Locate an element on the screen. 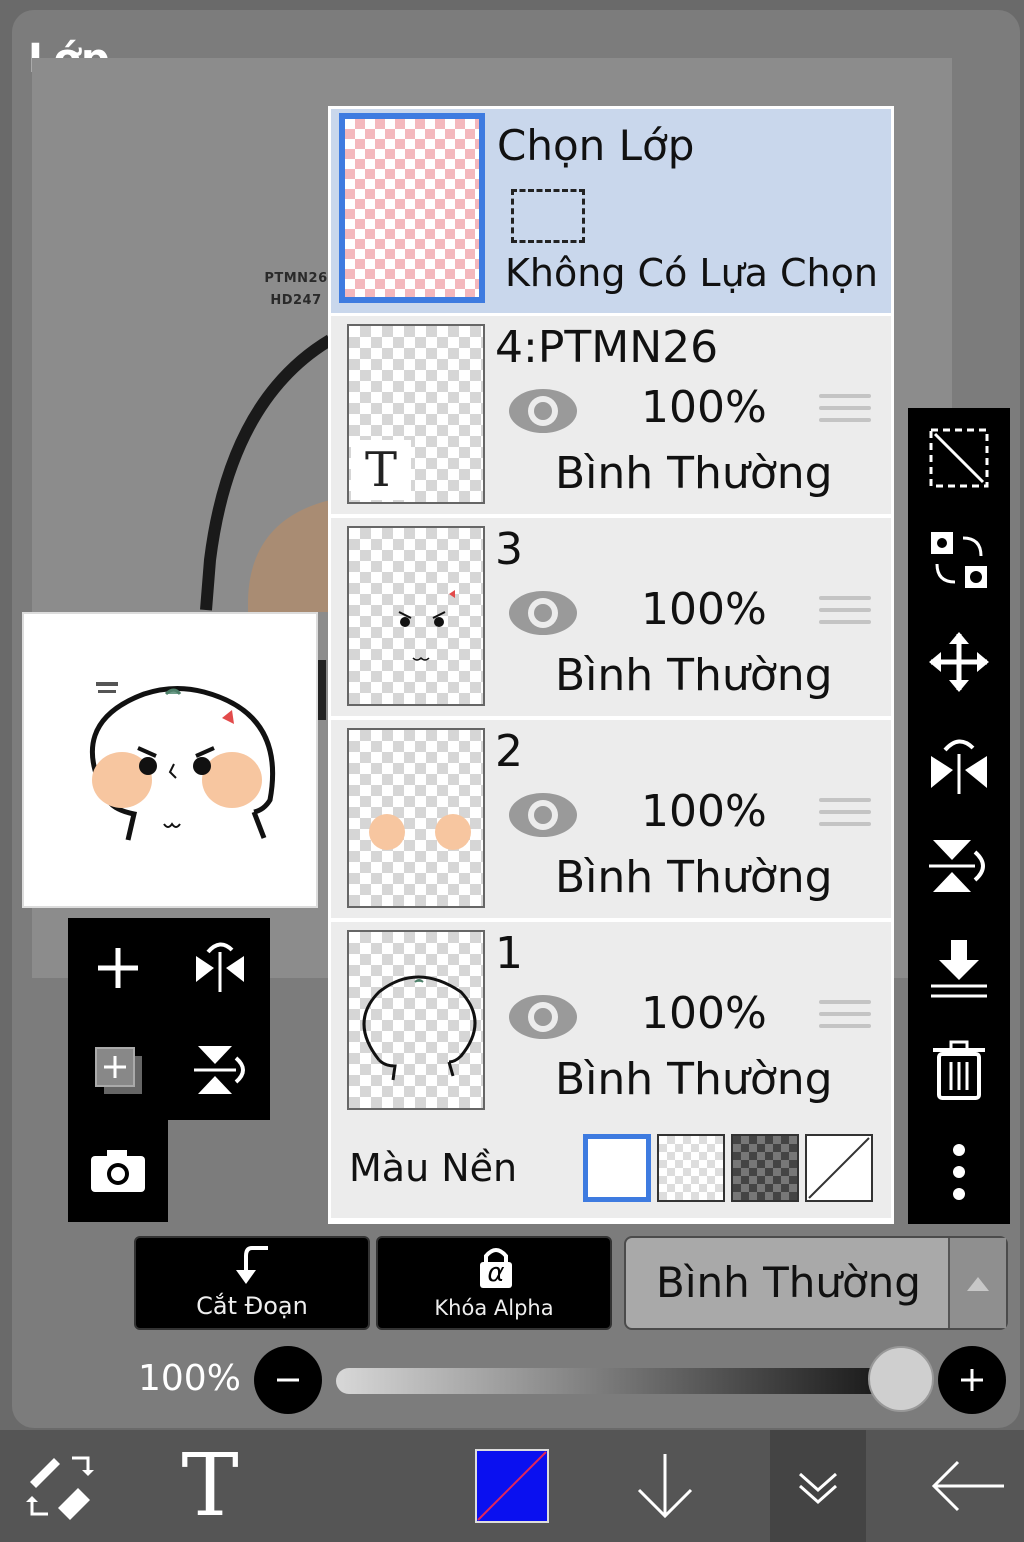  layer-name: 2 is located at coordinates (509, 751).